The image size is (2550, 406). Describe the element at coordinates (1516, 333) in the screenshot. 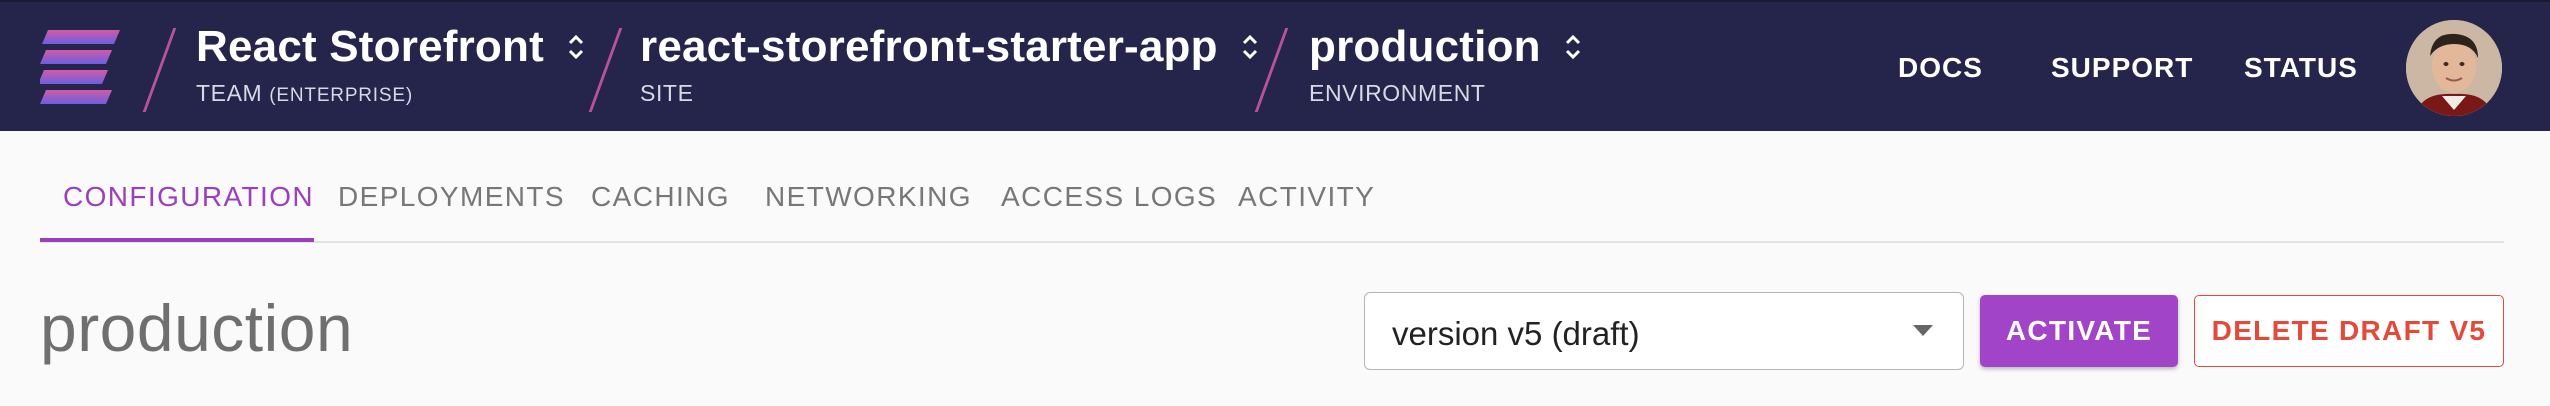

I see `version-select-value: version v5 (draft)` at that location.